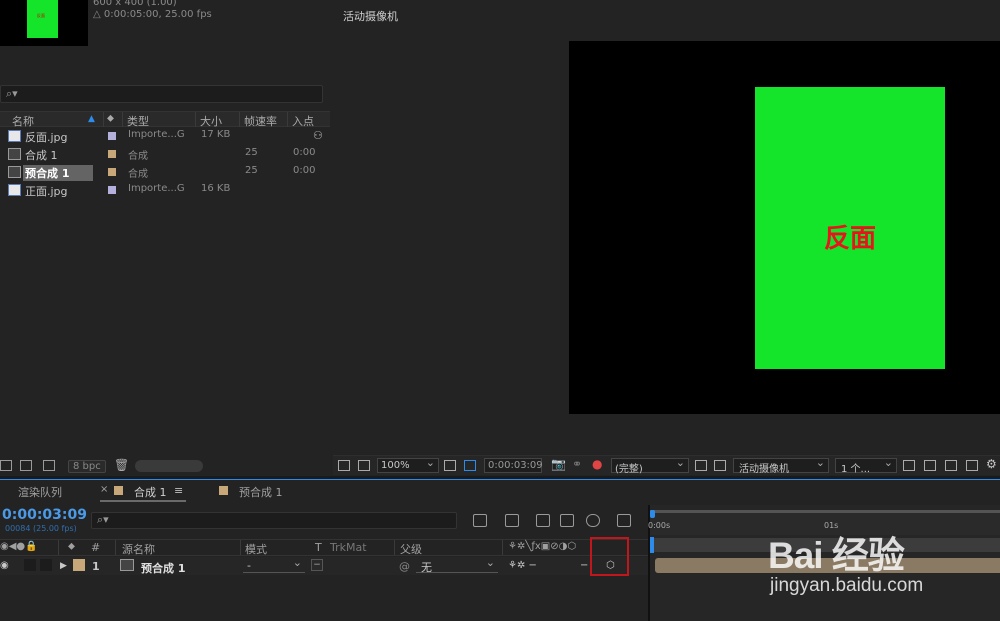 The image size is (1000, 621). Describe the element at coordinates (348, 547) in the screenshot. I see `col-trkmat: TrkMat` at that location.